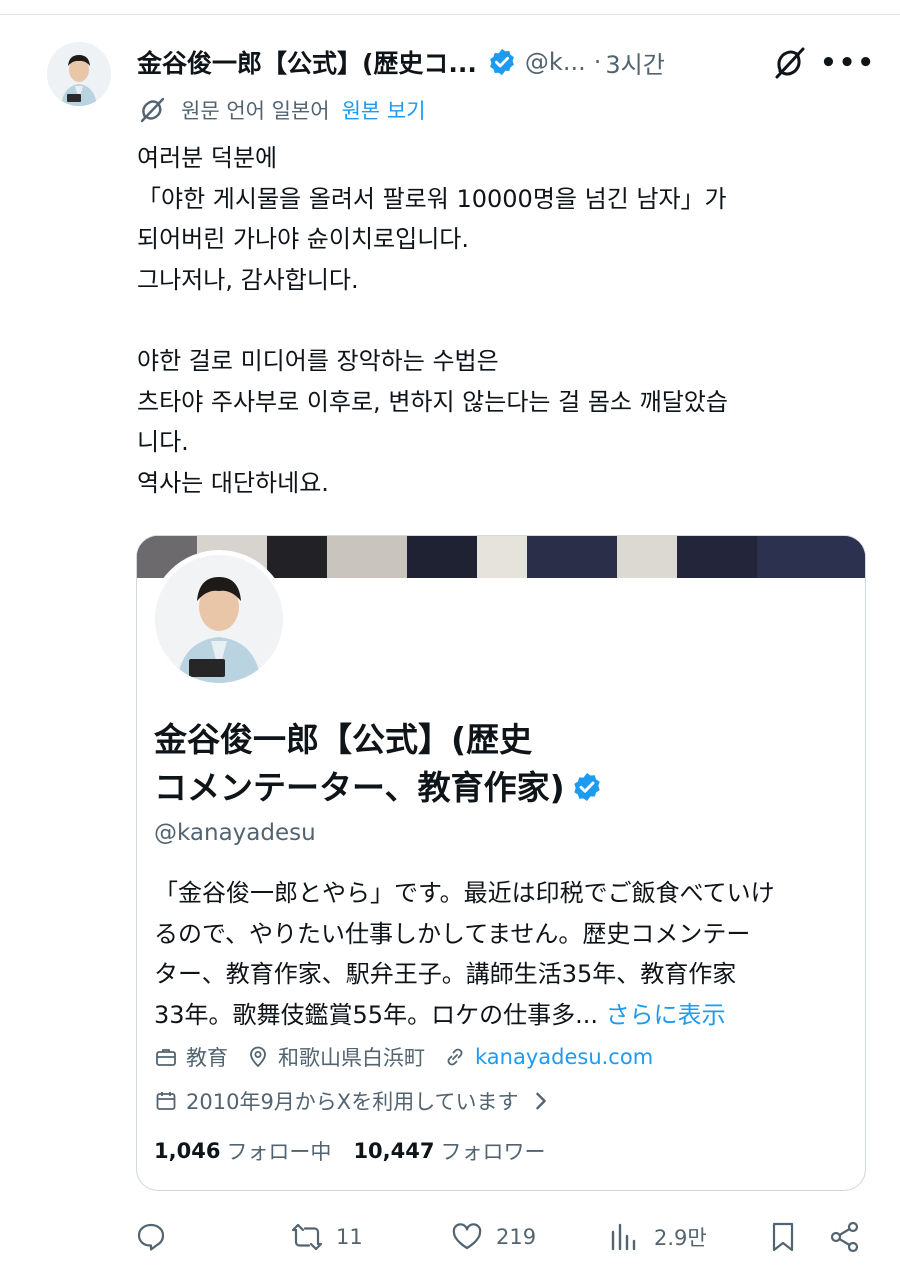 The height and width of the screenshot is (1273, 900). What do you see at coordinates (464, 893) in the screenshot?
I see `bio-line: 「金谷俊一郎とやら」です。最近は印税でご飯食べていけ` at bounding box center [464, 893].